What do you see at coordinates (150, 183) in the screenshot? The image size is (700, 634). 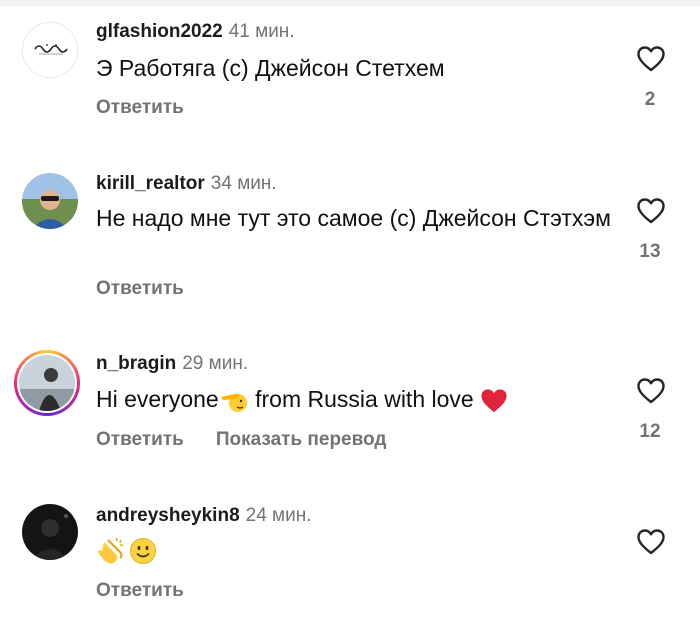 I see `username: kirill_realtor` at bounding box center [150, 183].